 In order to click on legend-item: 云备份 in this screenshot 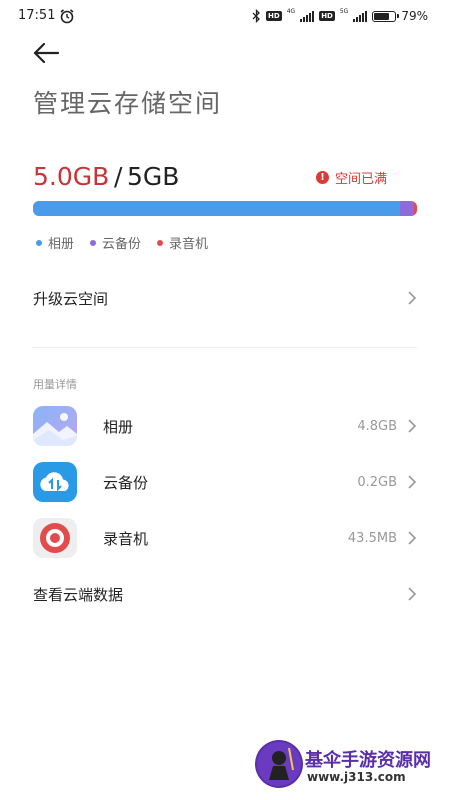, I will do `click(115, 242)`.